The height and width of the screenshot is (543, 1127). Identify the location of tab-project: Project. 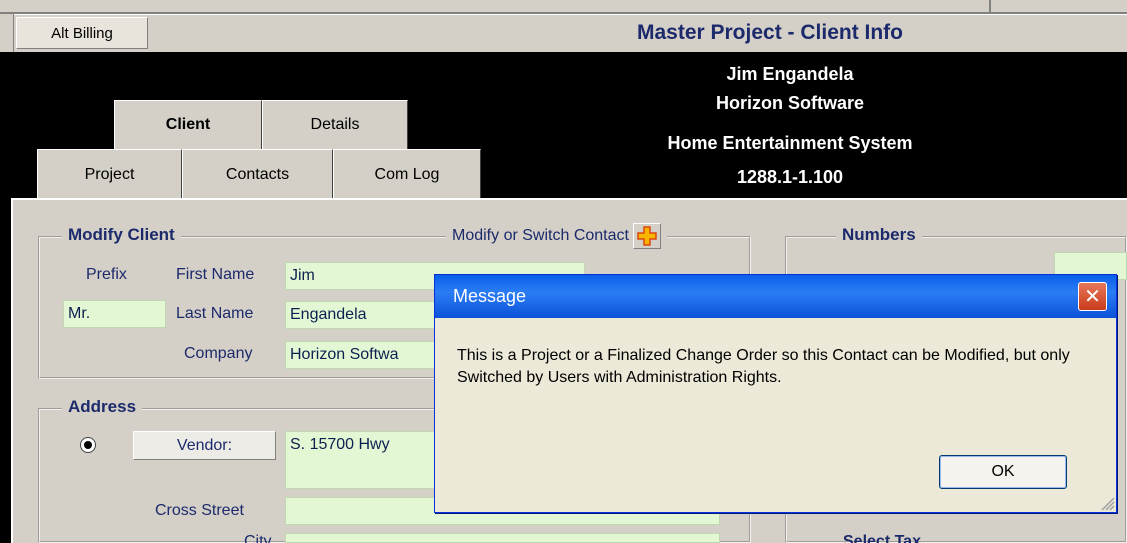
(109, 174).